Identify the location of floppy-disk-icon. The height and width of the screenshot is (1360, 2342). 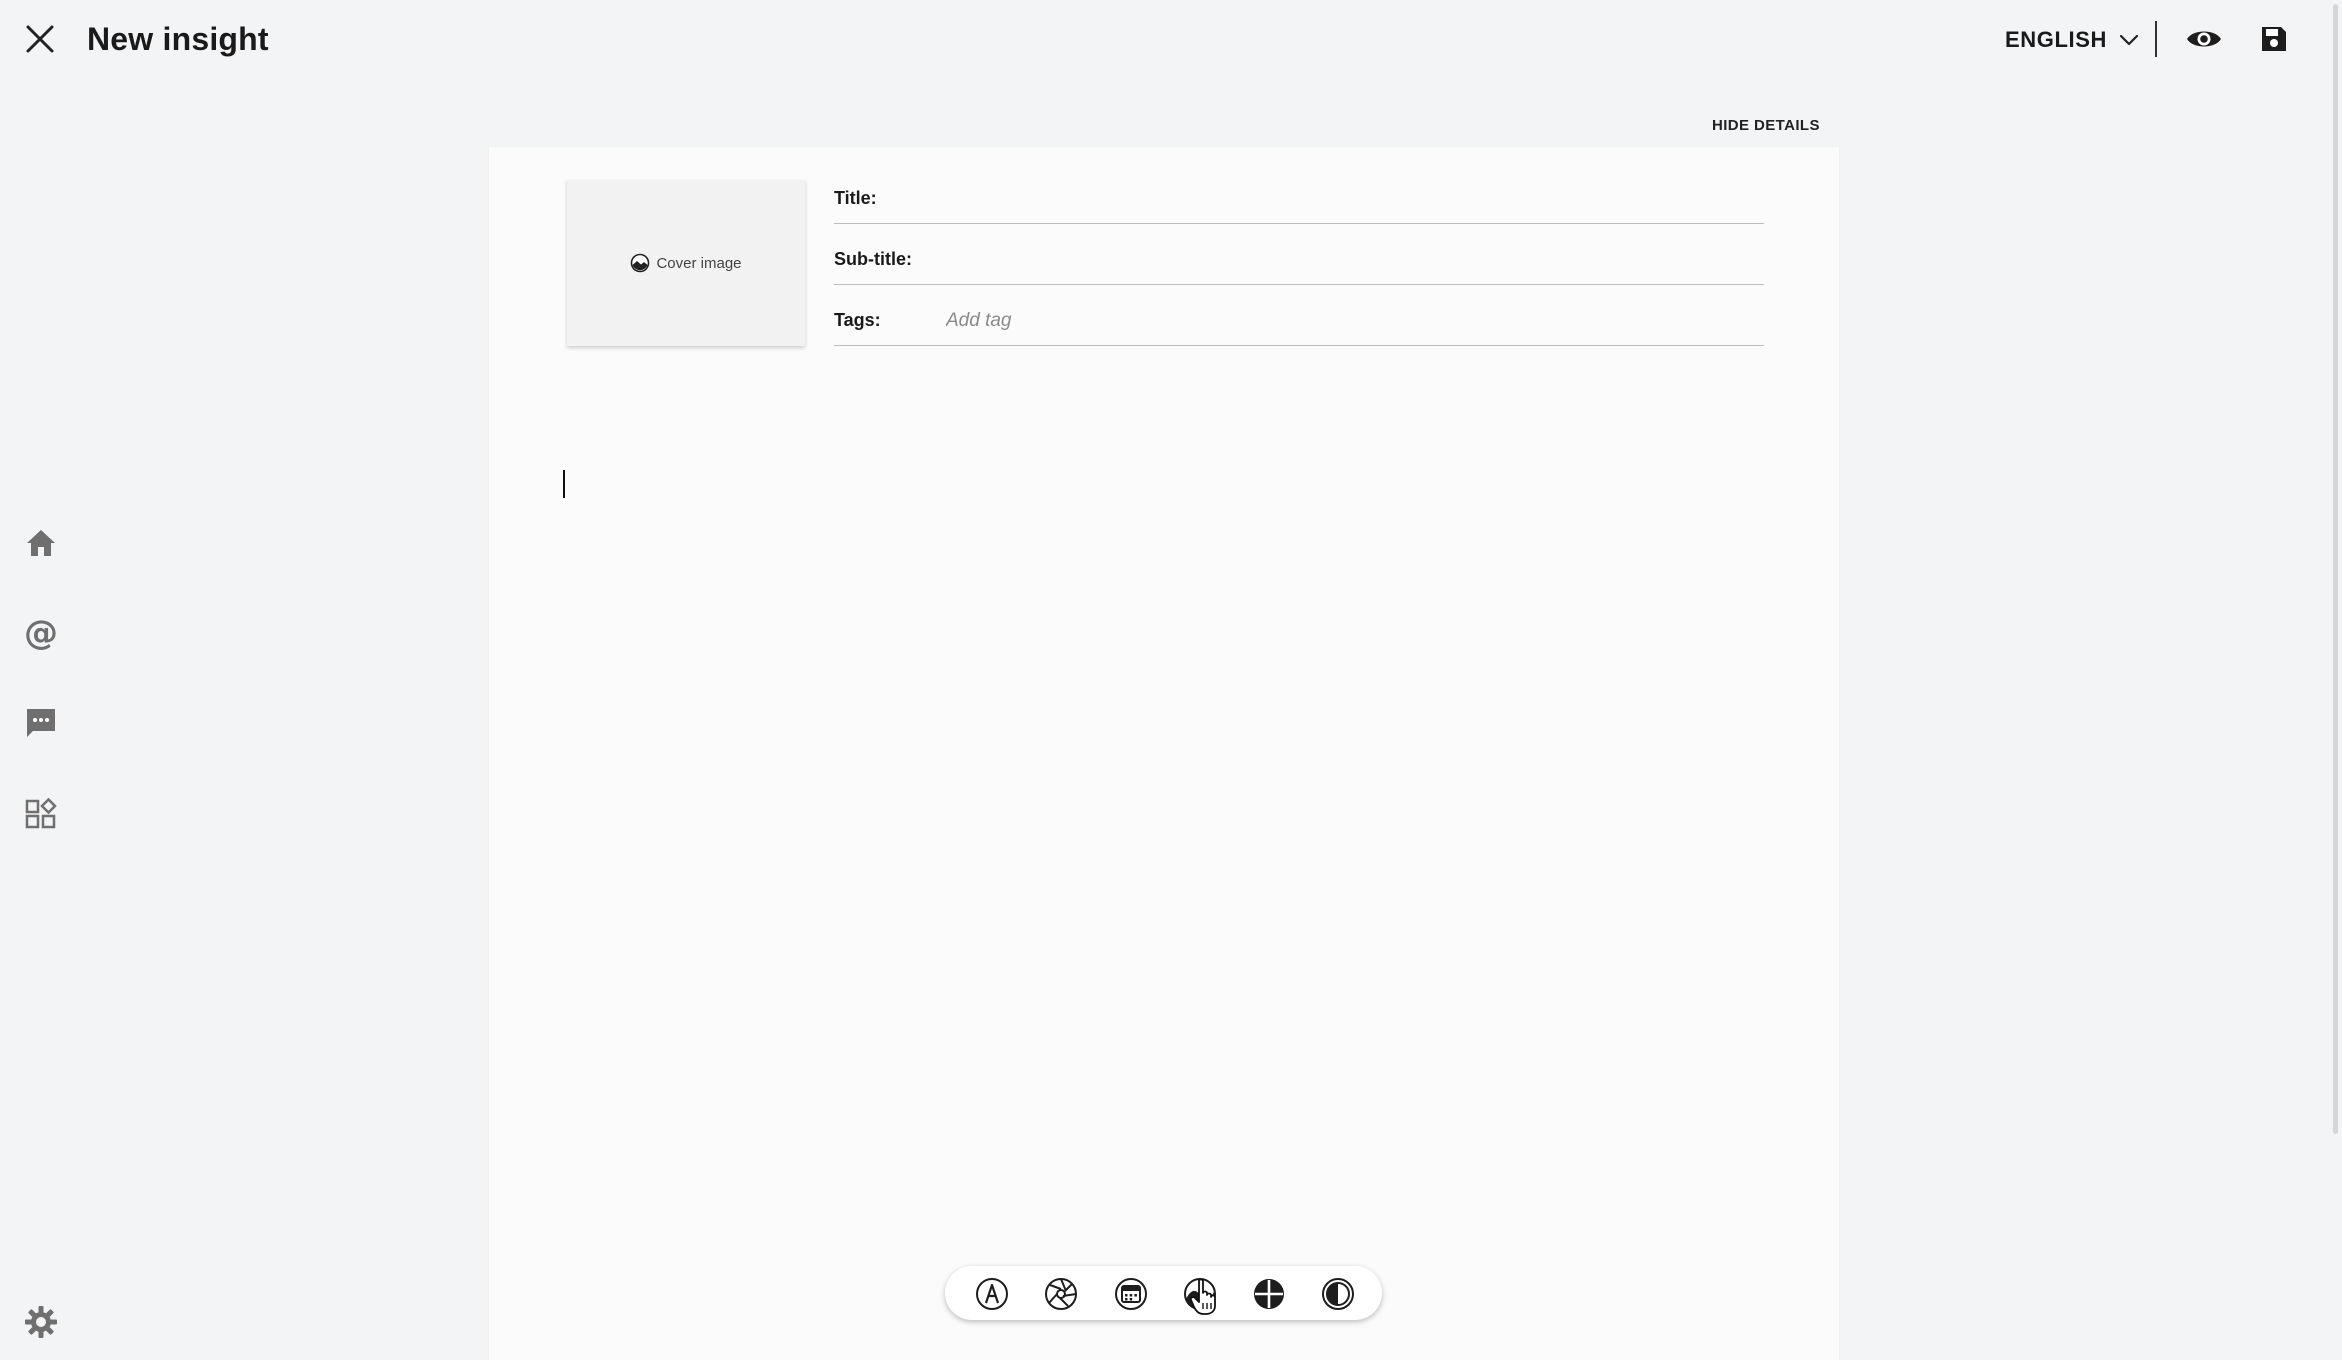
(2274, 39).